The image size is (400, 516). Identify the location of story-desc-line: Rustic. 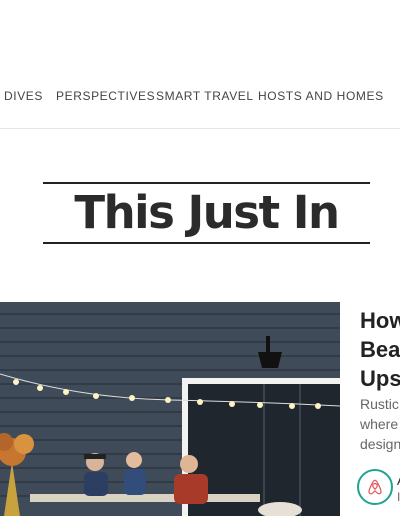
(379, 404).